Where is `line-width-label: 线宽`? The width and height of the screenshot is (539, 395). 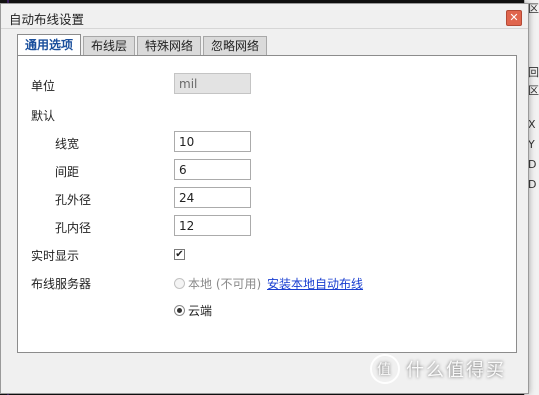 line-width-label: 线宽 is located at coordinates (67, 144).